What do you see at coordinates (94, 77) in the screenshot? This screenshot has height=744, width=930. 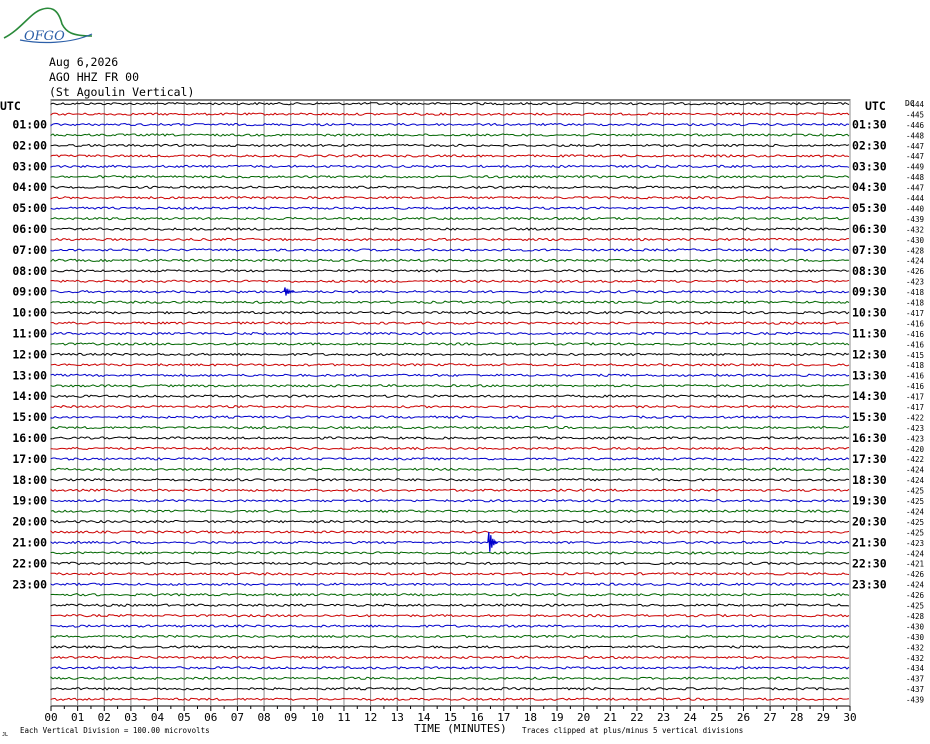 I see `header-station: AGO HHZ FR 00` at bounding box center [94, 77].